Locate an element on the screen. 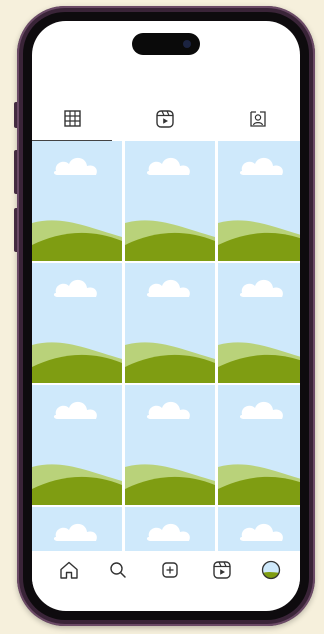  grid-icon is located at coordinates (72, 121).